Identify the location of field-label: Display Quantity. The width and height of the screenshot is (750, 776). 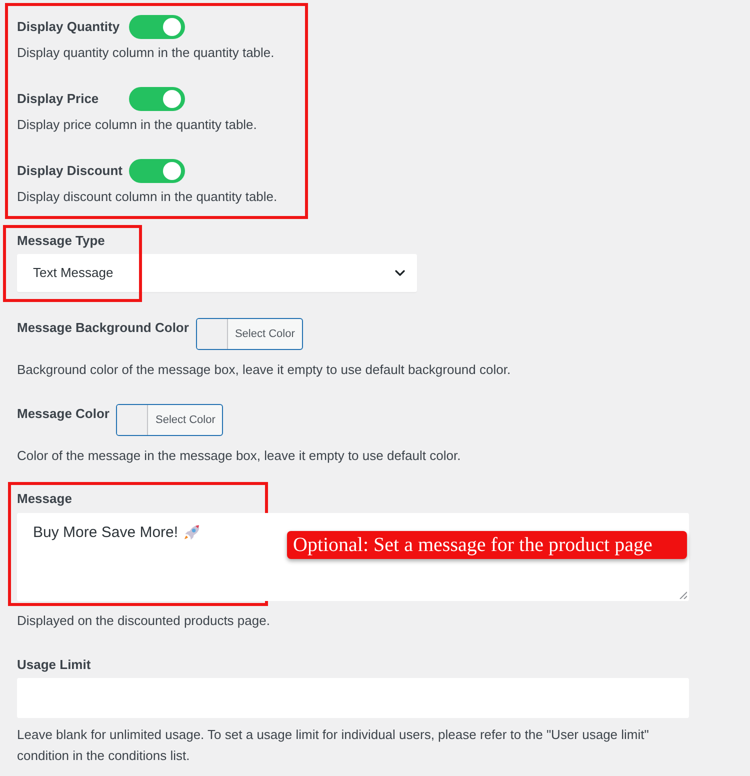
(68, 27).